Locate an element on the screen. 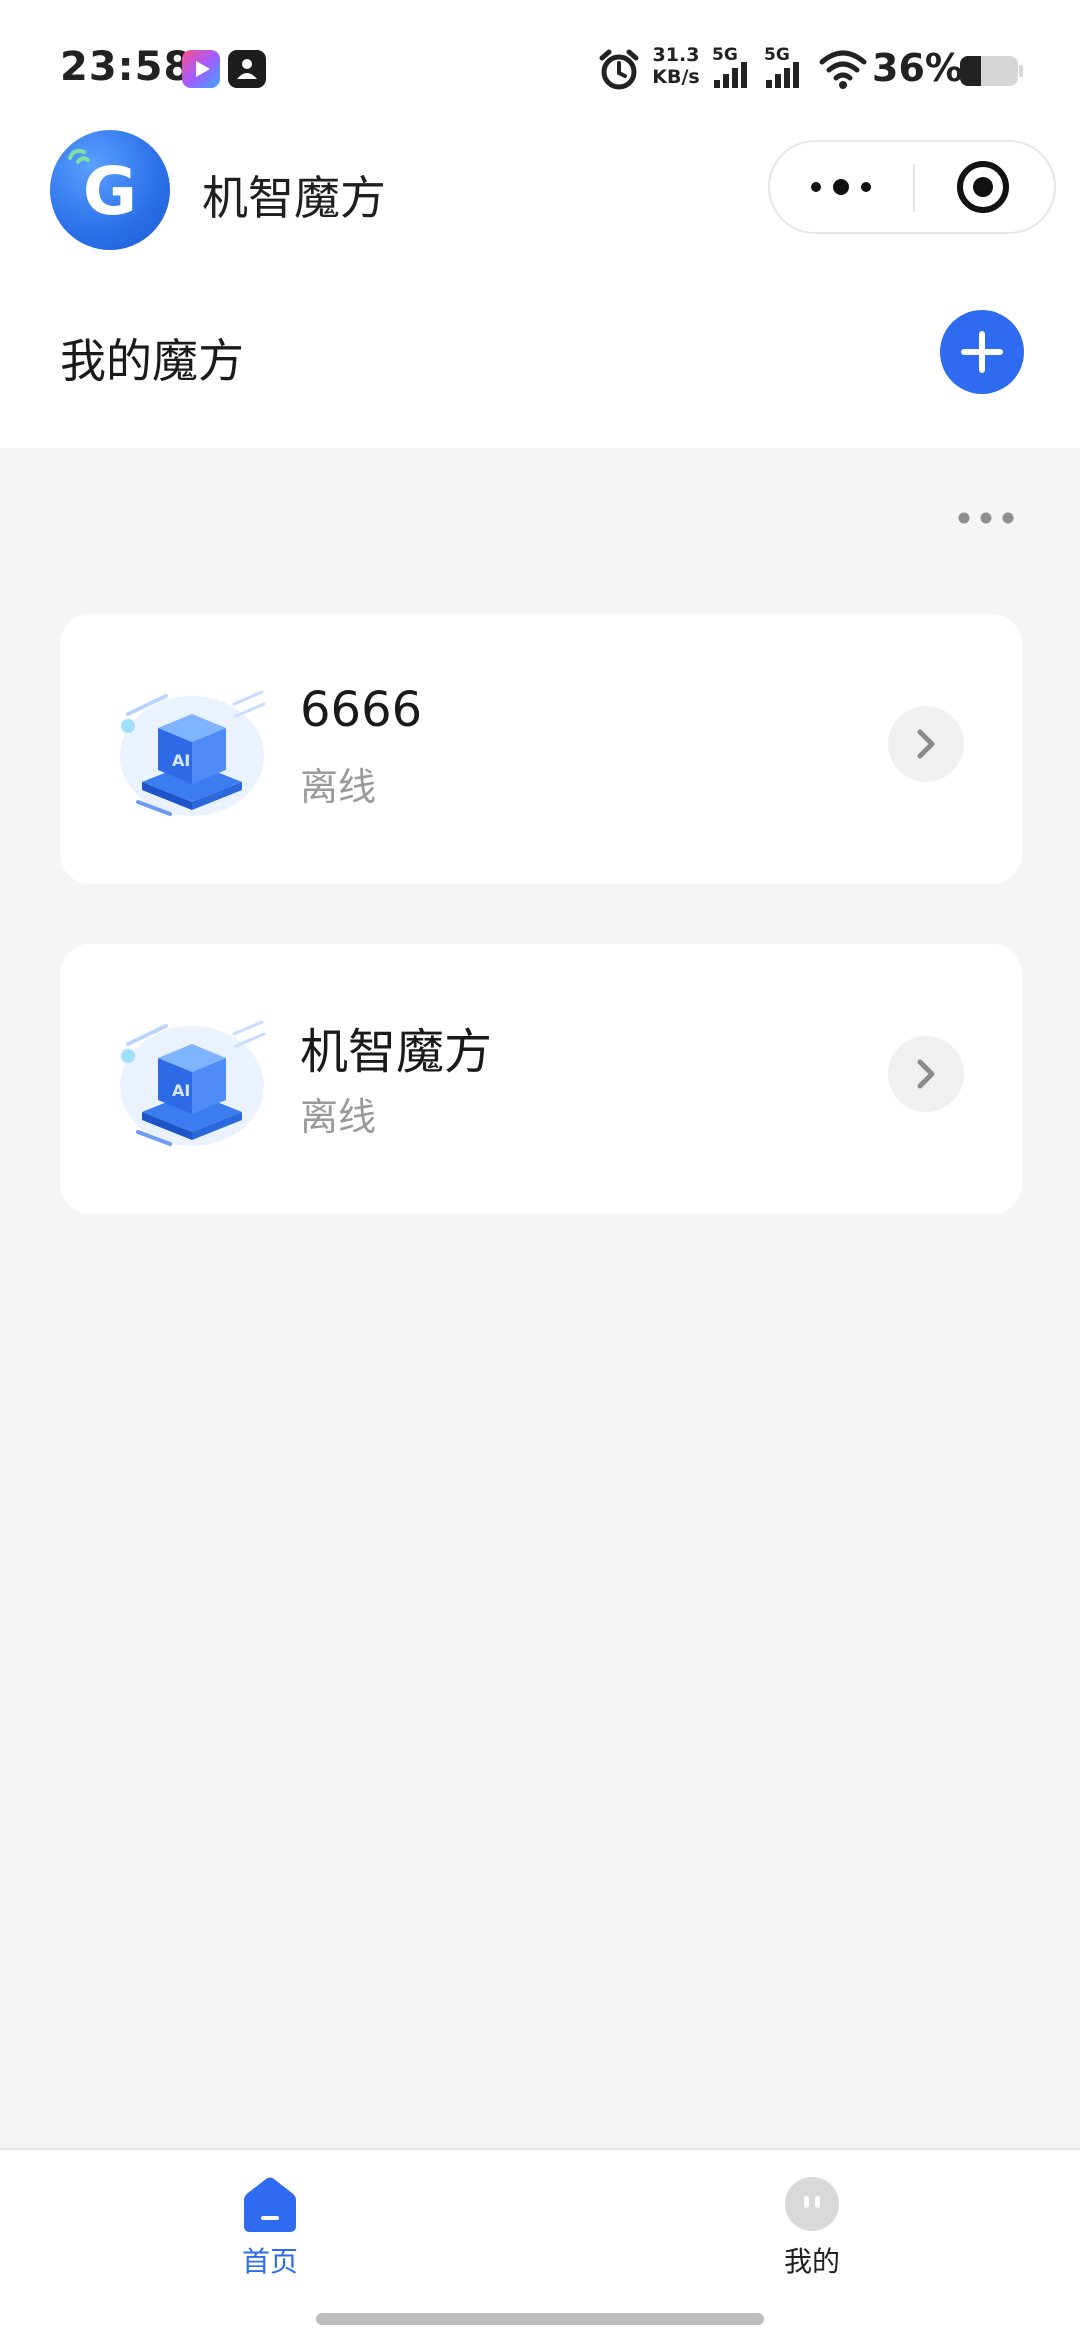 Image resolution: width=1080 pixels, height=2347 pixels. video-app-notification-icon is located at coordinates (201, 69).